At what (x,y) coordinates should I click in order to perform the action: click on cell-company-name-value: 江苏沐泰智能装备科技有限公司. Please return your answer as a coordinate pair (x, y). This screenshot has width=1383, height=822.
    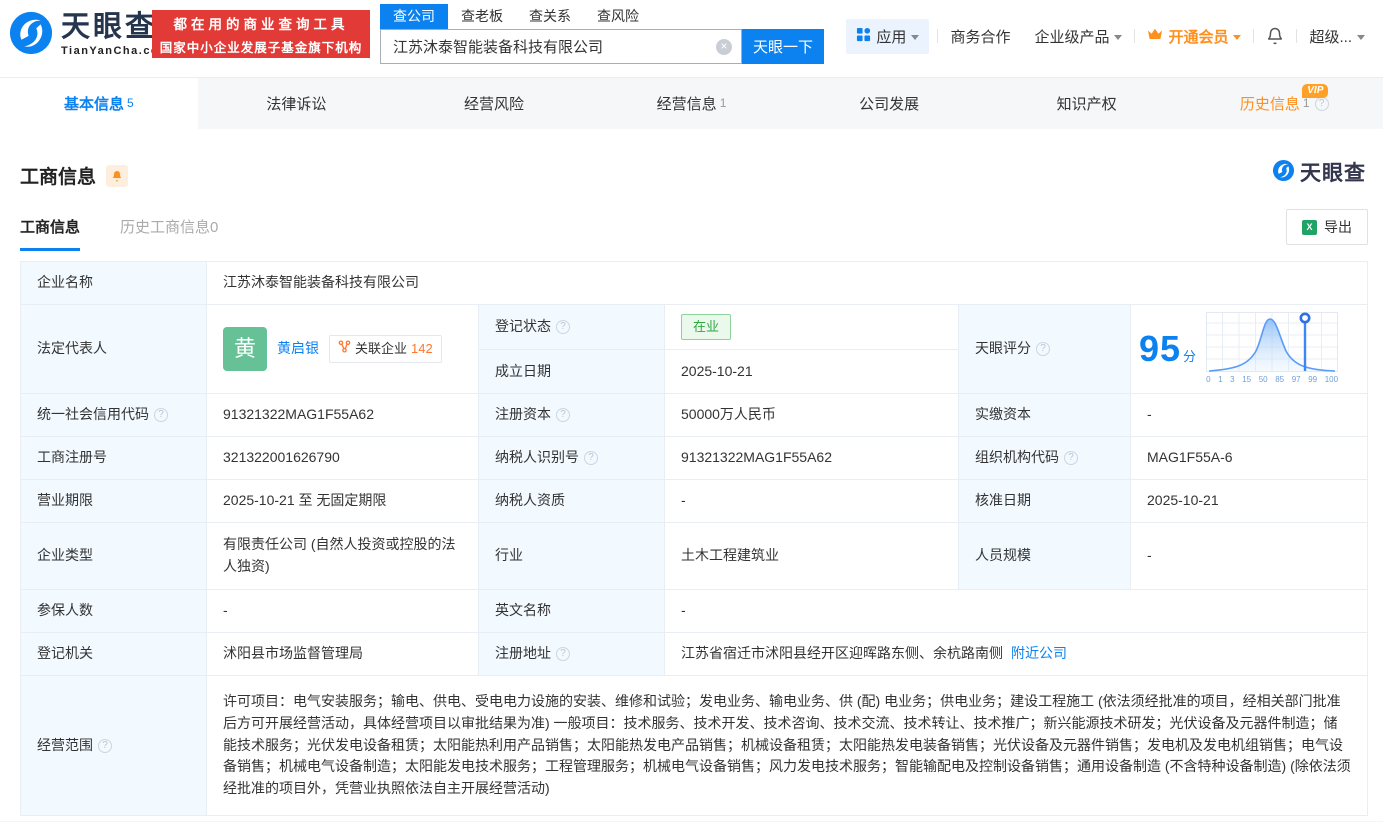
    Looking at the image, I should click on (787, 283).